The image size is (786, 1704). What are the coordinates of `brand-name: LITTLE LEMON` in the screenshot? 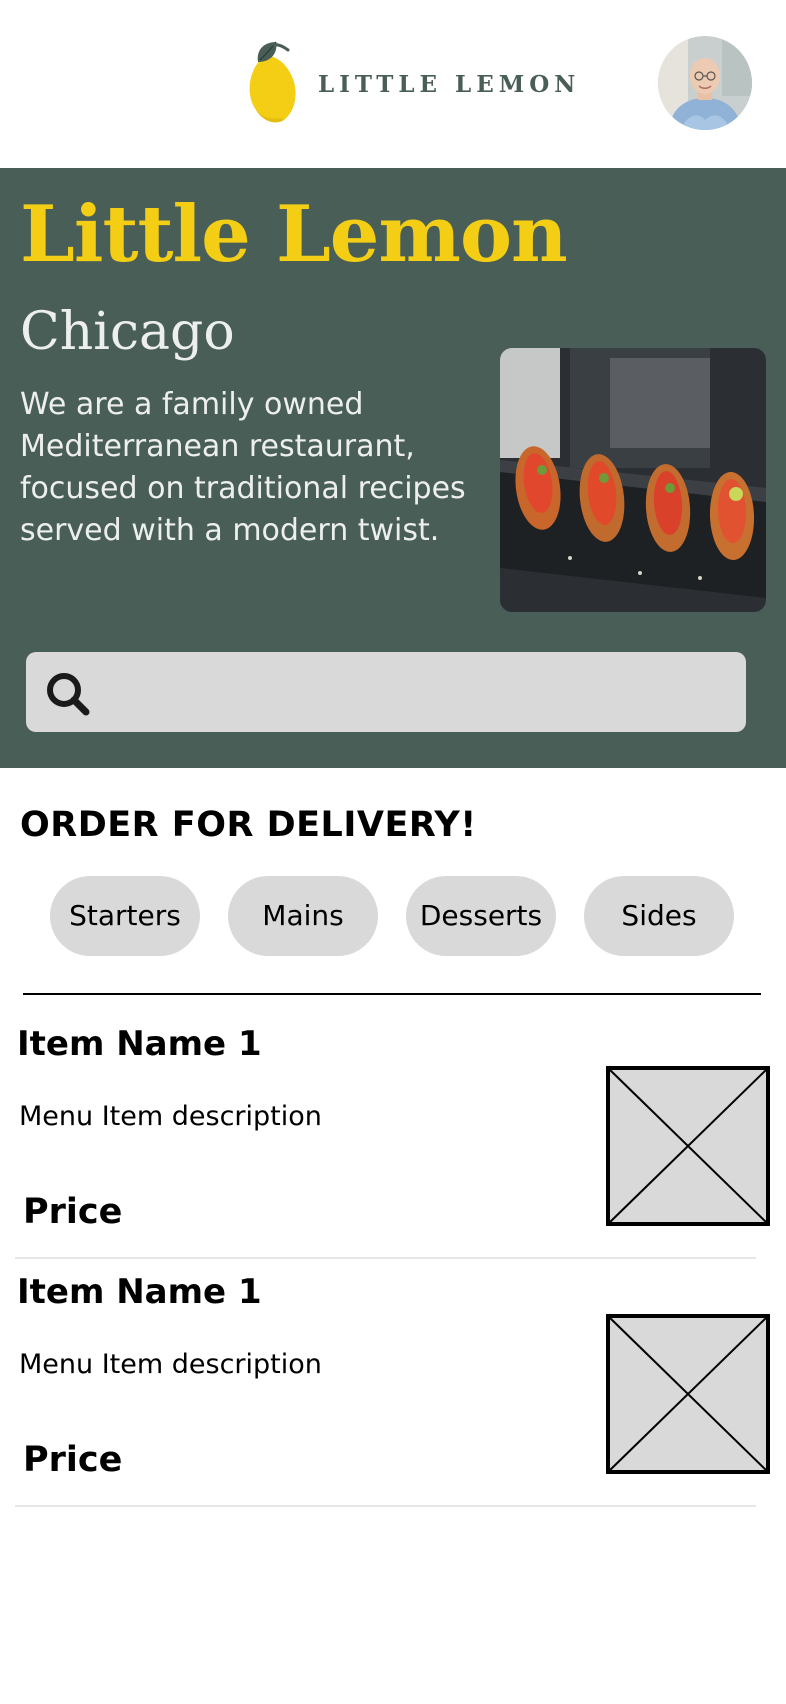 It's located at (449, 84).